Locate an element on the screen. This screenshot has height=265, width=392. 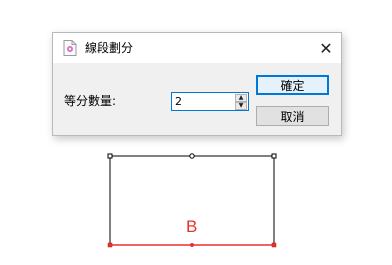
dialog-title: 線段劃分 is located at coordinates (109, 48).